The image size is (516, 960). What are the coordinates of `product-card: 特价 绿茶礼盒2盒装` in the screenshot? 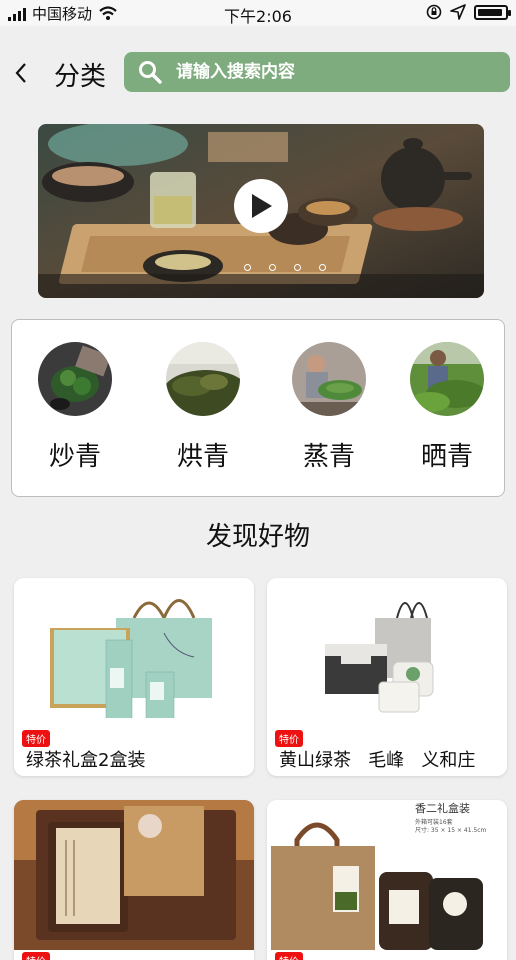 It's located at (134, 677).